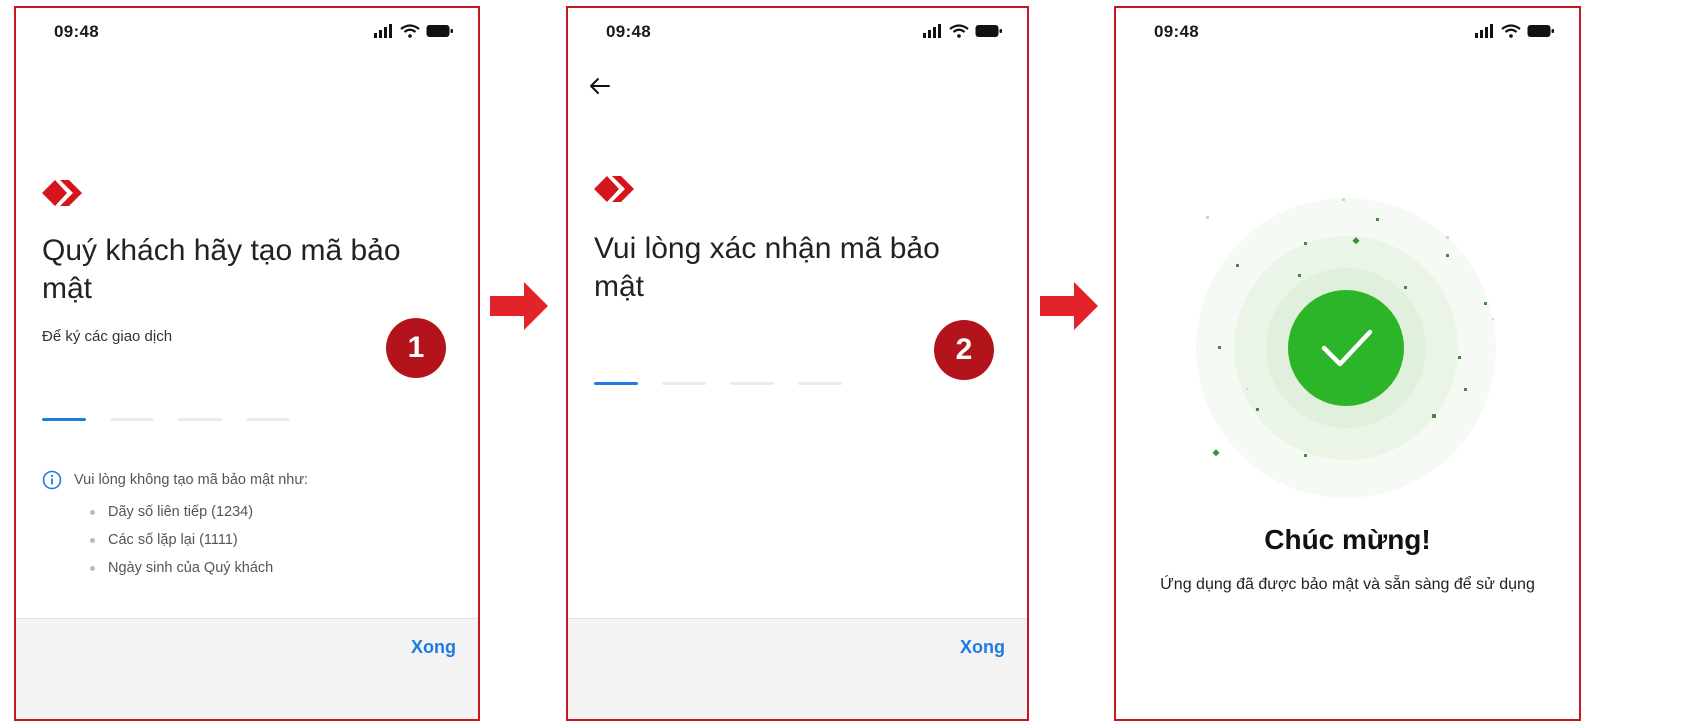  I want to click on back-arrow-icon, so click(600, 86).